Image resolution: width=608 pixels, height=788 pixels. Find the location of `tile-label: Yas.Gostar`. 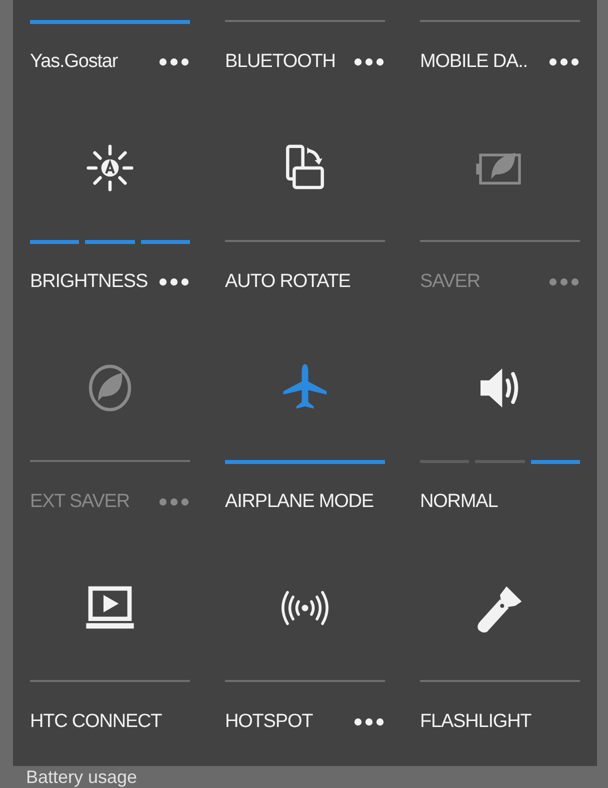

tile-label: Yas.Gostar is located at coordinates (74, 62).